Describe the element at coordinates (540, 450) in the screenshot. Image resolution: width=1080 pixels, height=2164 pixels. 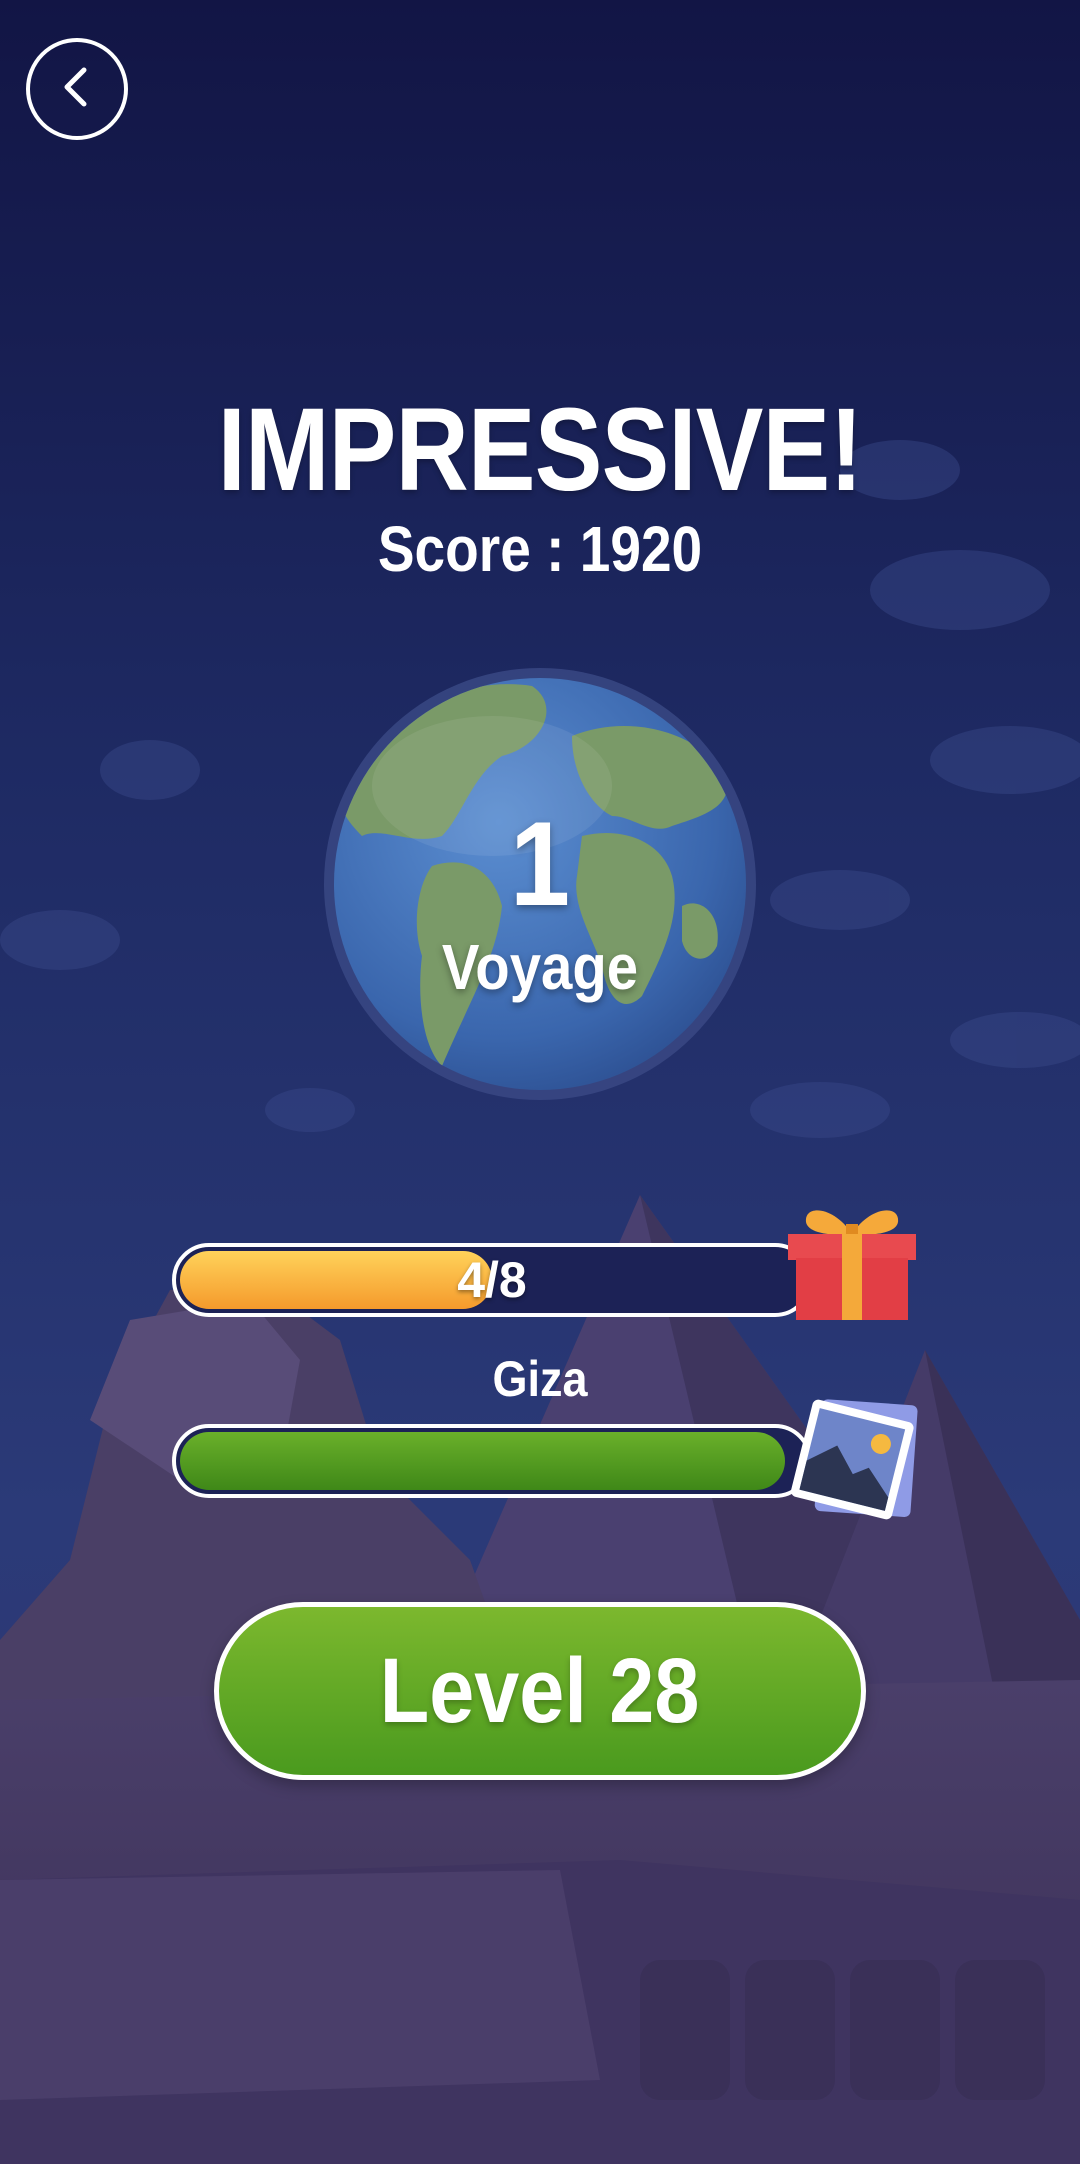
I see `result-headline: IMPRESSIVE!` at that location.